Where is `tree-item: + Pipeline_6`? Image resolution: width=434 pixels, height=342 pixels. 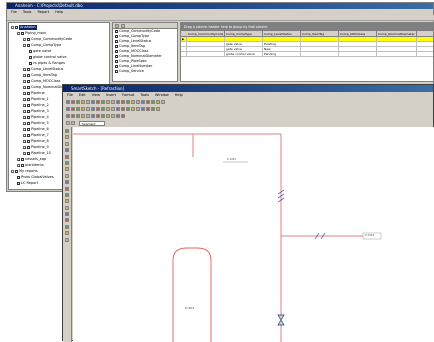
tree-item: + Pipeline_6 is located at coordinates (36, 129).